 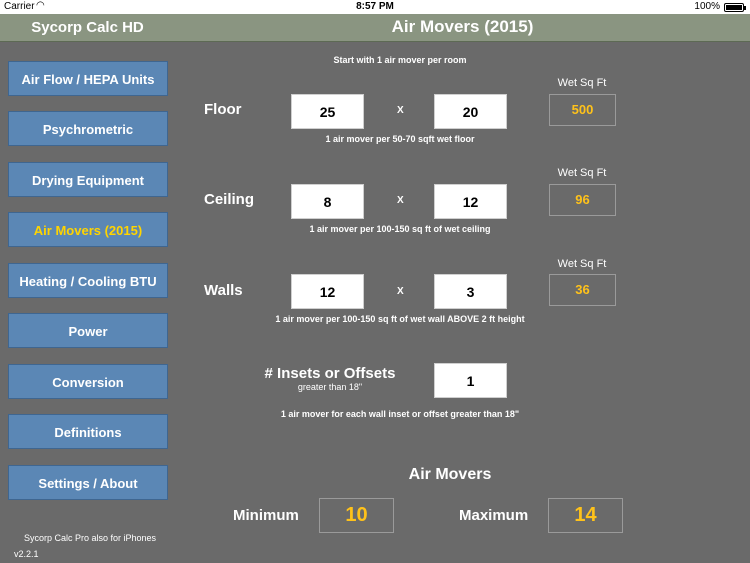 What do you see at coordinates (356, 515) in the screenshot?
I see `minimum-value: 10` at bounding box center [356, 515].